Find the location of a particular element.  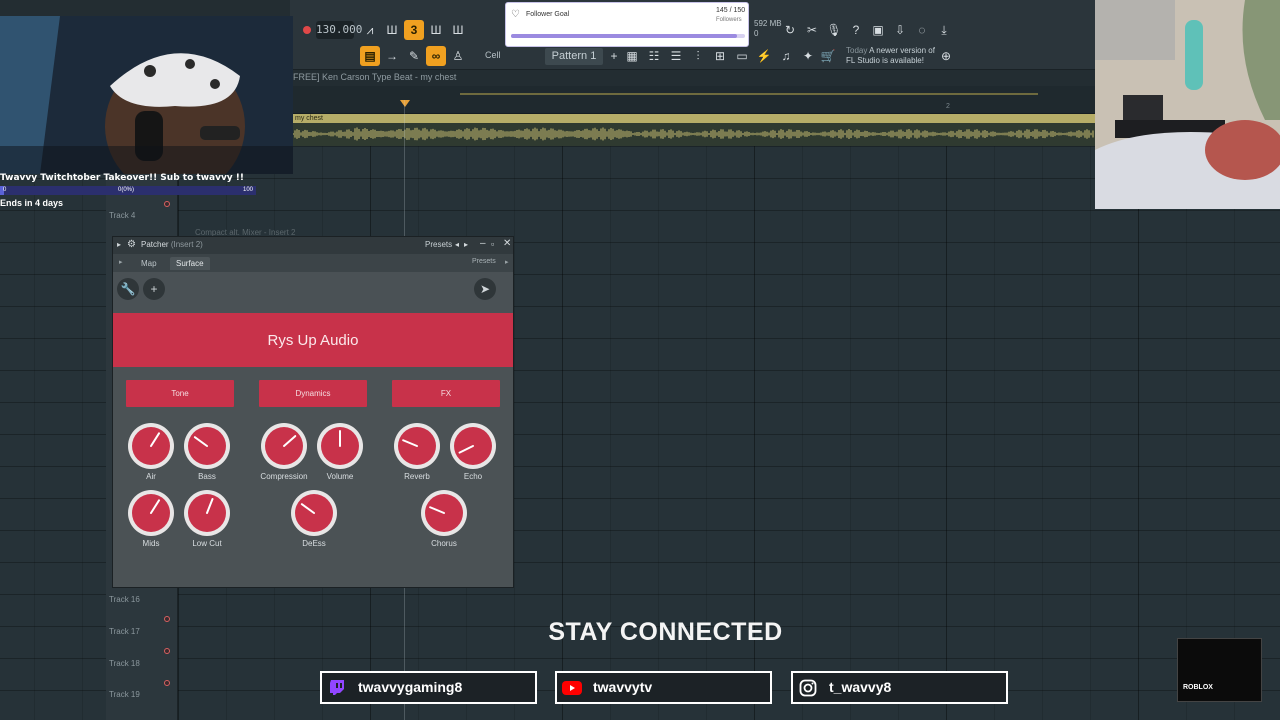

tab-surface: Surface is located at coordinates (190, 263).